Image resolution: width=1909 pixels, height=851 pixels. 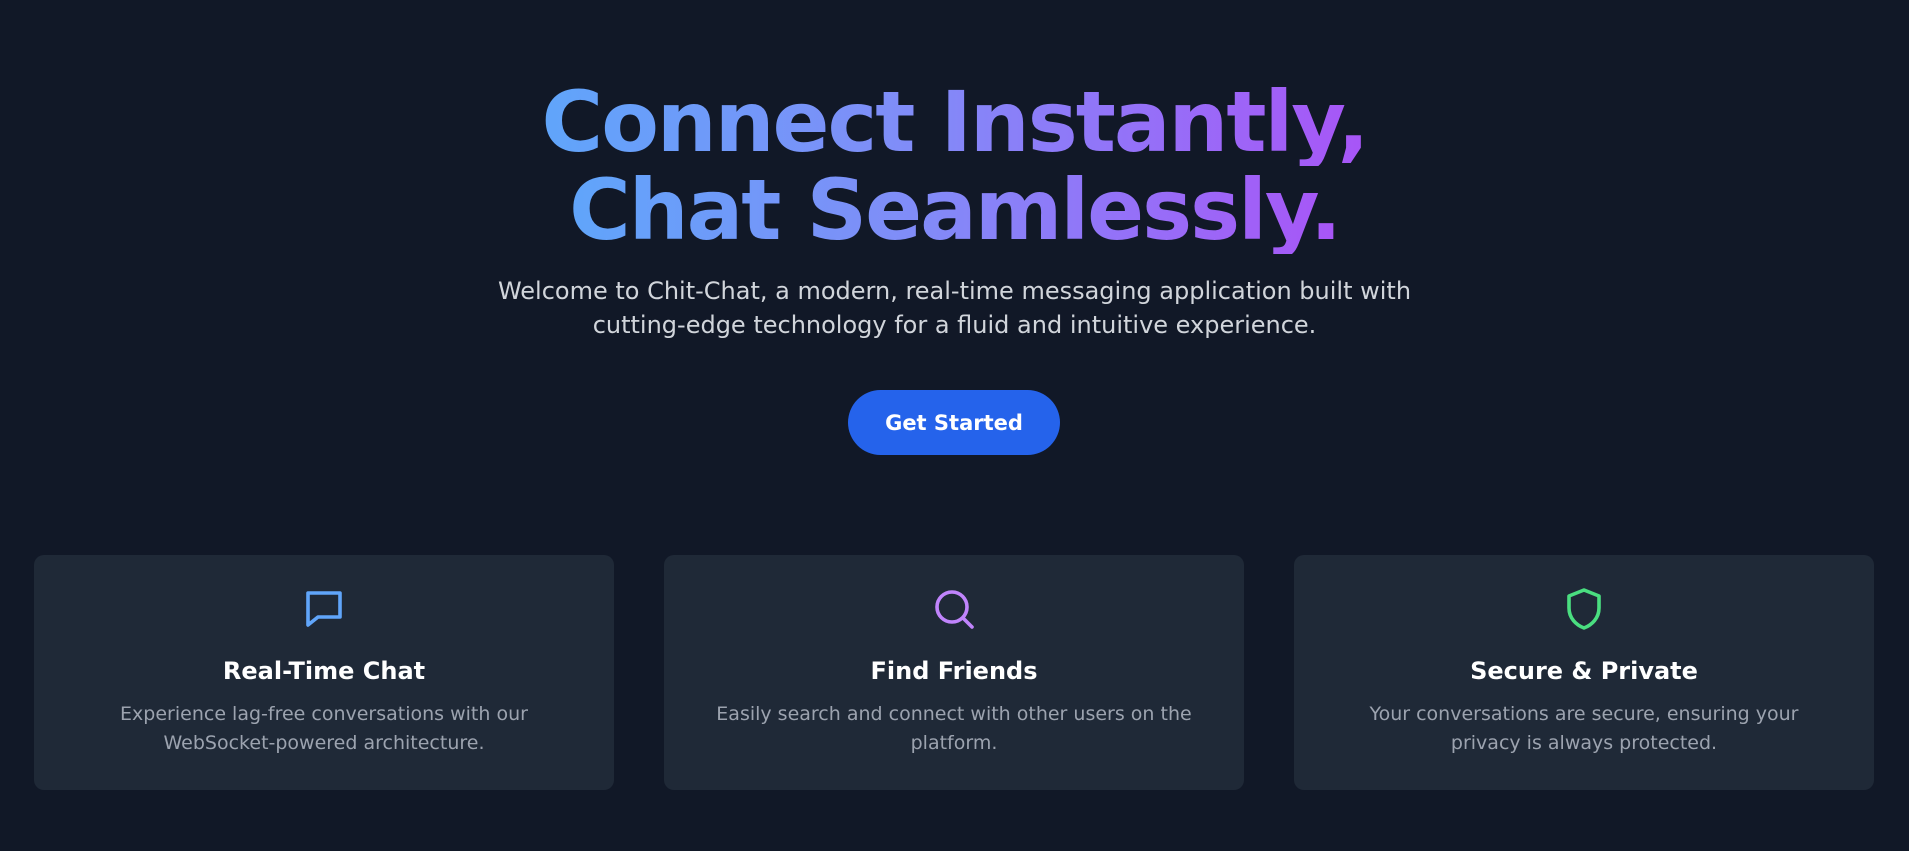 I want to click on feature-title: Real-Time Chat, so click(x=324, y=671).